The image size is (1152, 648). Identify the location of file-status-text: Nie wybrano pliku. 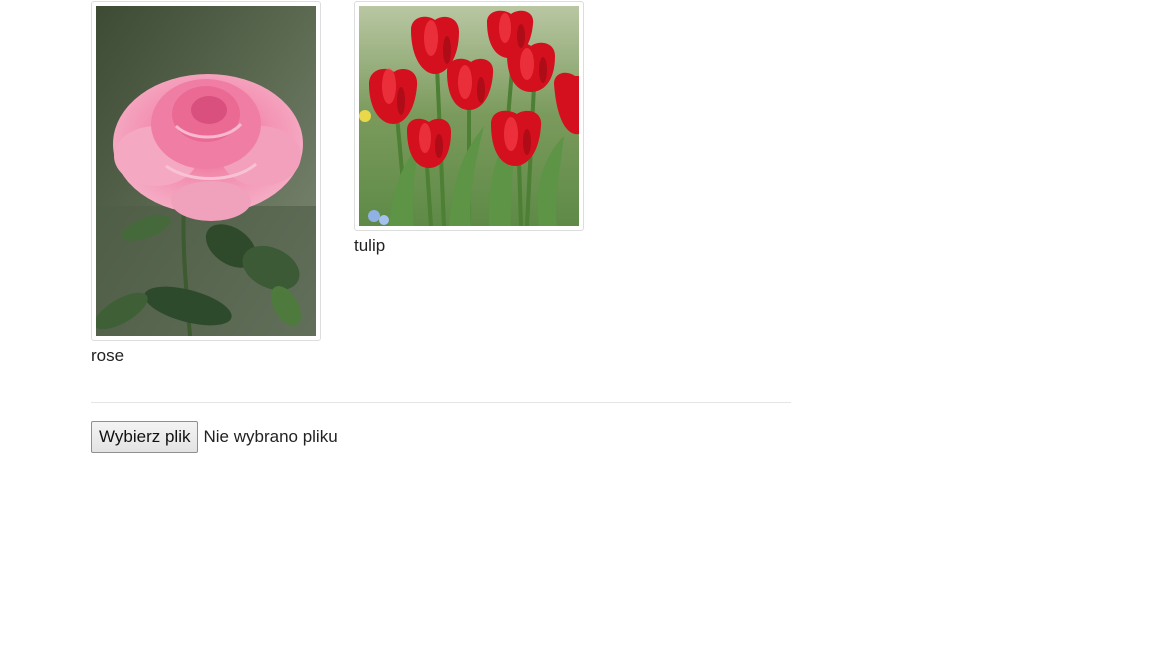
(270, 436).